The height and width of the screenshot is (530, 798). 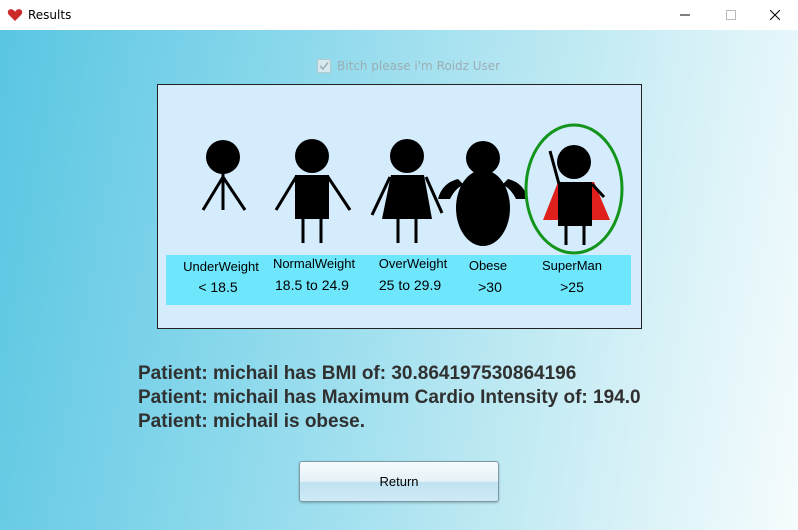 What do you see at coordinates (572, 287) in the screenshot?
I see `category-range-superman: >25` at bounding box center [572, 287].